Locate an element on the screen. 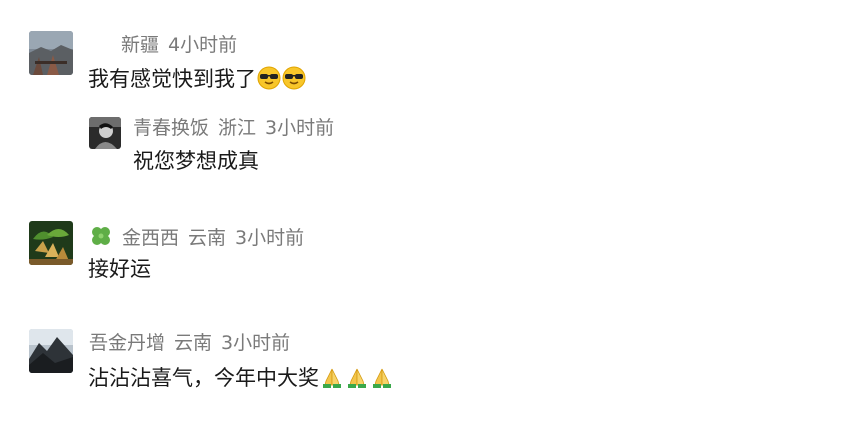 Image resolution: width=854 pixels, height=431 pixels. comment-meta: 新疆 4小时前 is located at coordinates (179, 45).